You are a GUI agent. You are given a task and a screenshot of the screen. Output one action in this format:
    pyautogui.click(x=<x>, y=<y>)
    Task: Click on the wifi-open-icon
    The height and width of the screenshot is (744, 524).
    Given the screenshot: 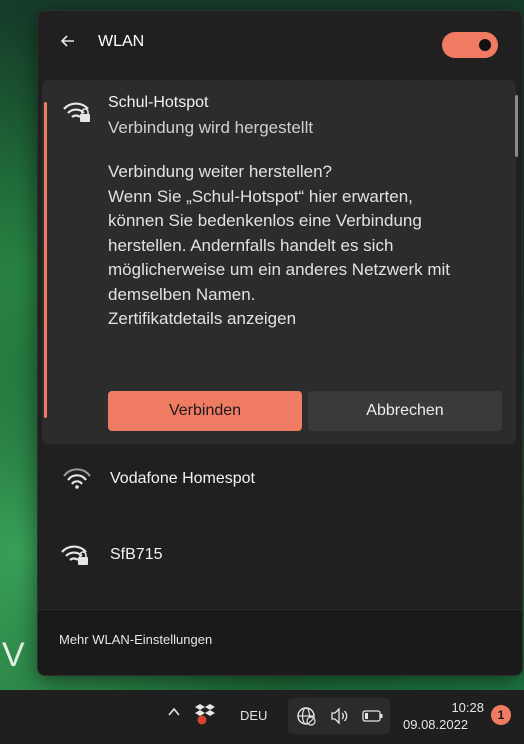 What is the action you would take?
    pyautogui.click(x=77, y=479)
    